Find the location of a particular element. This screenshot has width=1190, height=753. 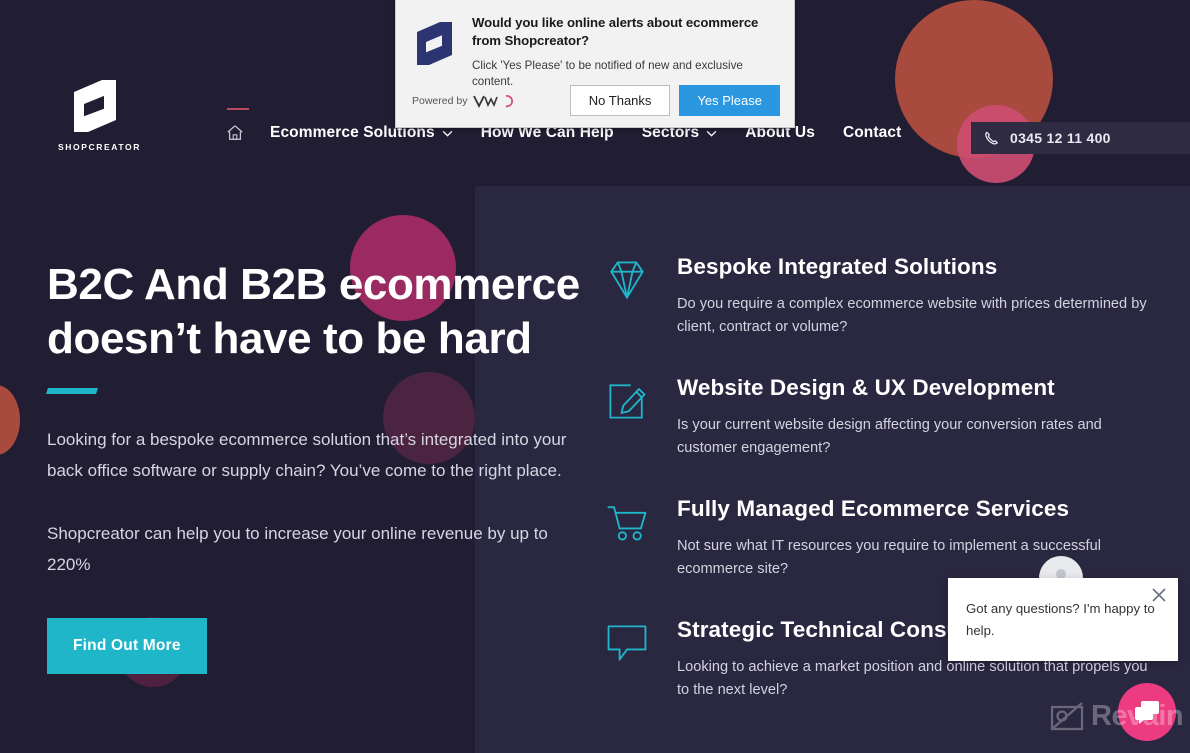

nav-item-label: Contact is located at coordinates (872, 132).